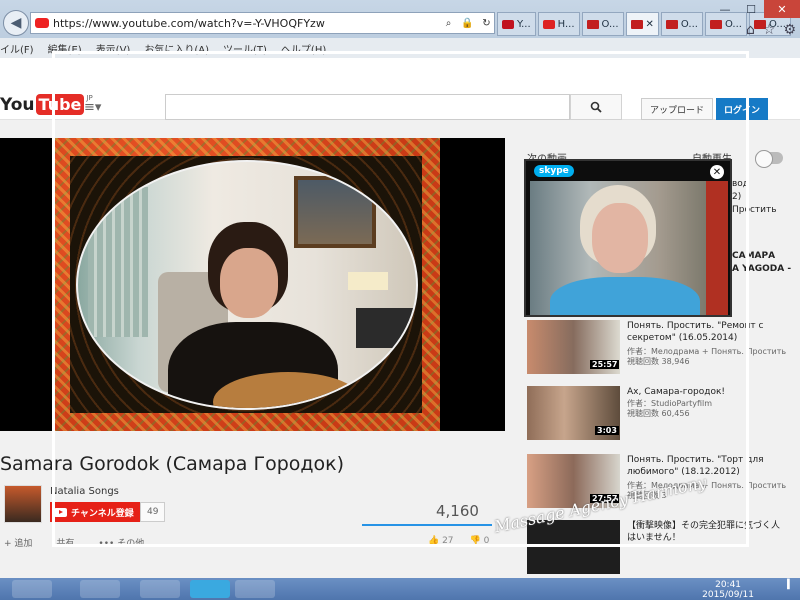  What do you see at coordinates (448, 541) in the screenshot?
I see `like-count: 27` at bounding box center [448, 541].